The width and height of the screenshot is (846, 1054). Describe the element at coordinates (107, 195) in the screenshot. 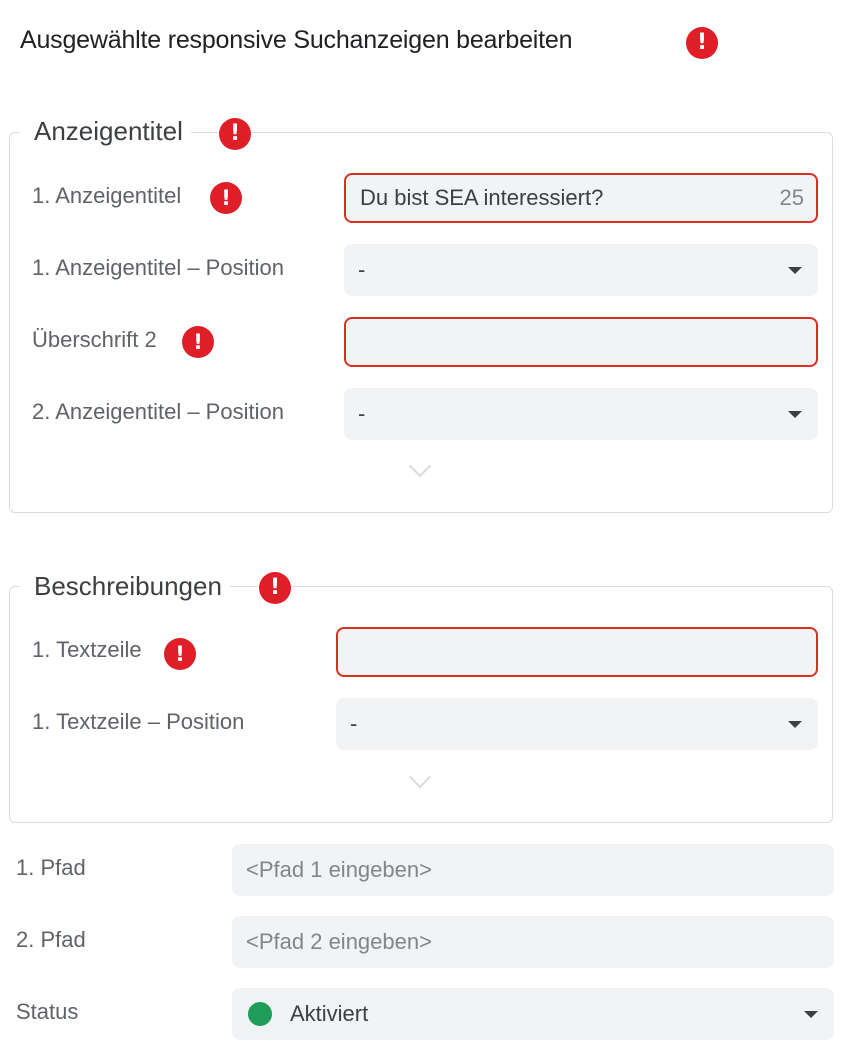

I see `headline-1-label: 1. Anzeigentitel` at that location.